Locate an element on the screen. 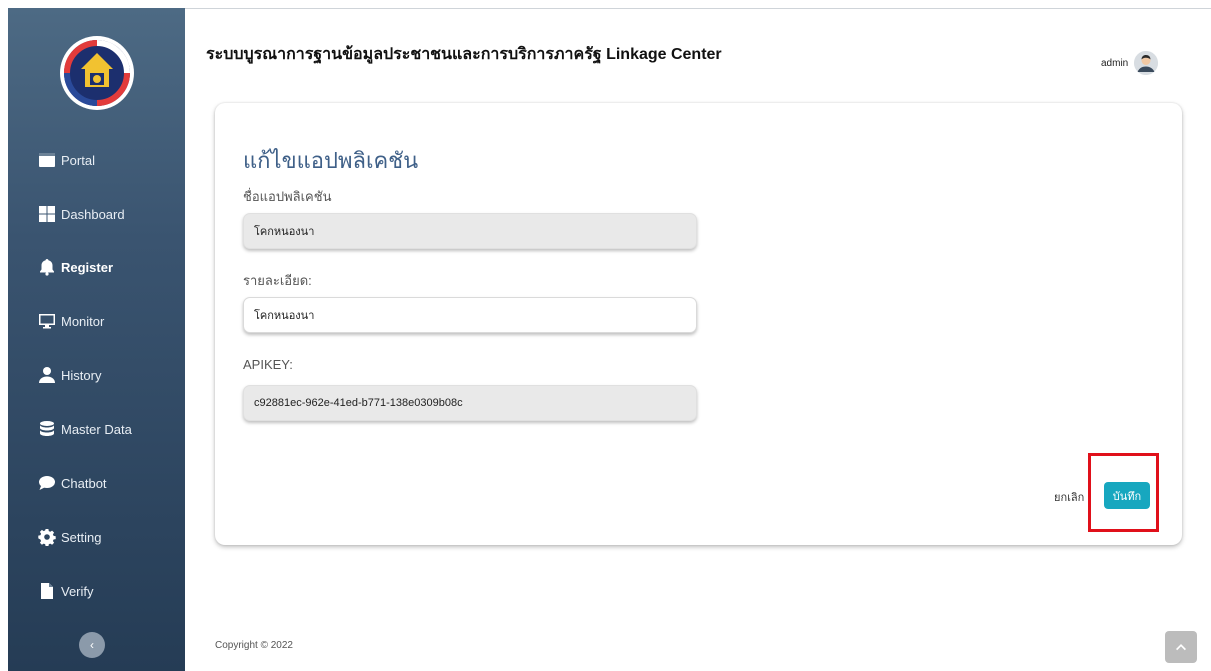  sidebar-item-register: Register is located at coordinates (96, 267).